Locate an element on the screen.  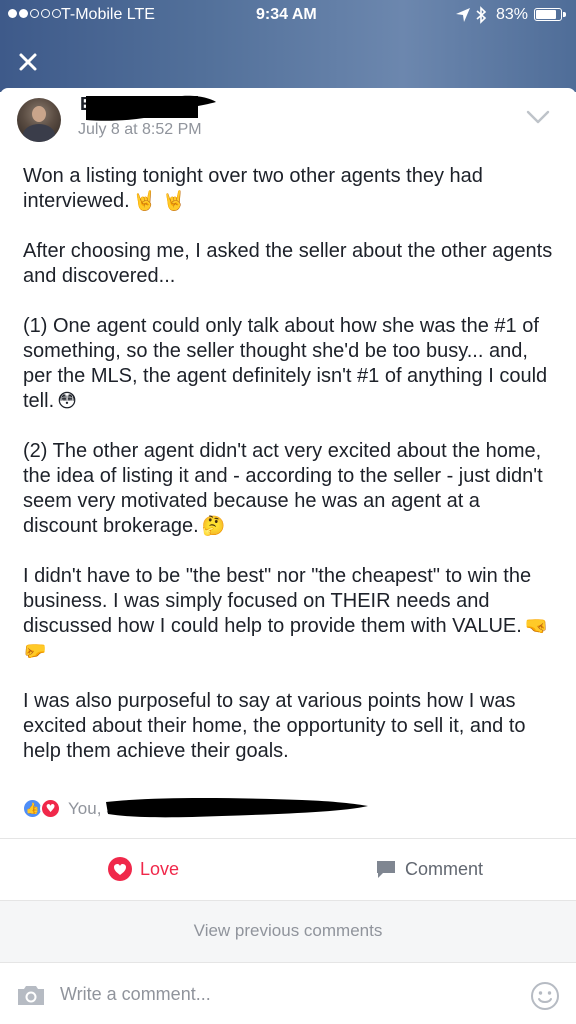
status-time: 9:34 AM is located at coordinates (286, 14).